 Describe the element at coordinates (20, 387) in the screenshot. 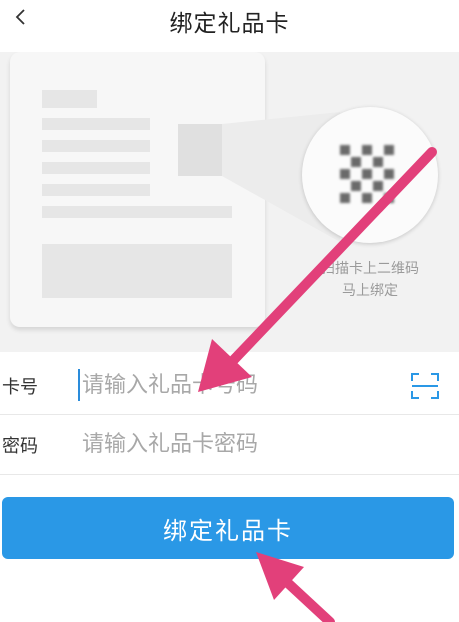

I see `card-number-label: 卡号` at that location.